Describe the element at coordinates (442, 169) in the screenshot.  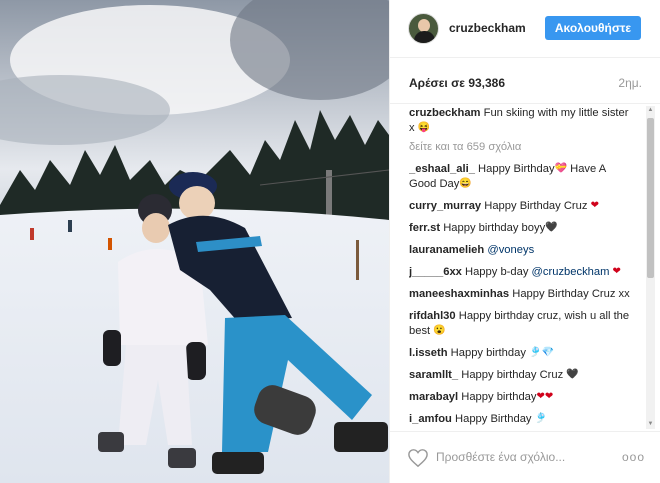
I see `comment-username: _eshaal_ali_` at that location.